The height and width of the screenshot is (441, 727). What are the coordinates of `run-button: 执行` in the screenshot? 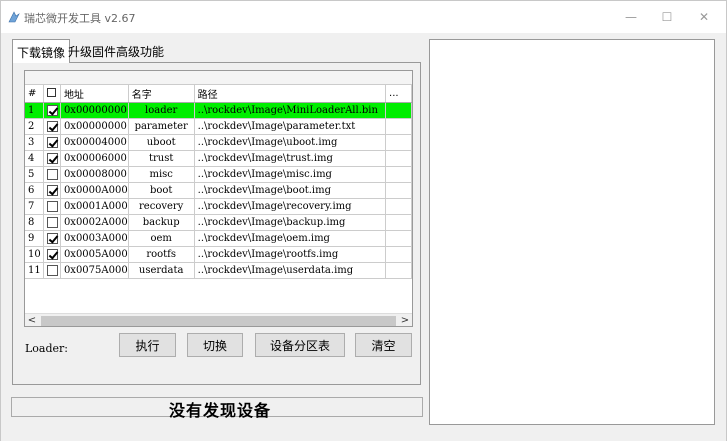 It's located at (147, 345).